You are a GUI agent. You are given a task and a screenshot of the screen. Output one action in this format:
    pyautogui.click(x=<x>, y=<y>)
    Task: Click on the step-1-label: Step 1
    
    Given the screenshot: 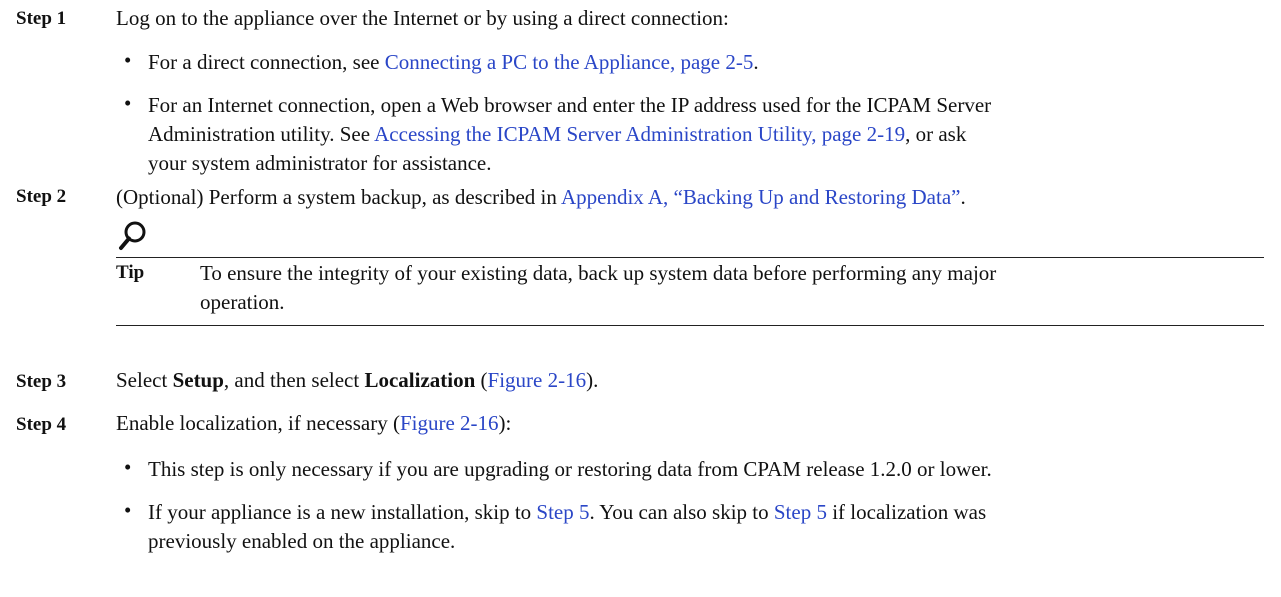 What is the action you would take?
    pyautogui.click(x=41, y=18)
    